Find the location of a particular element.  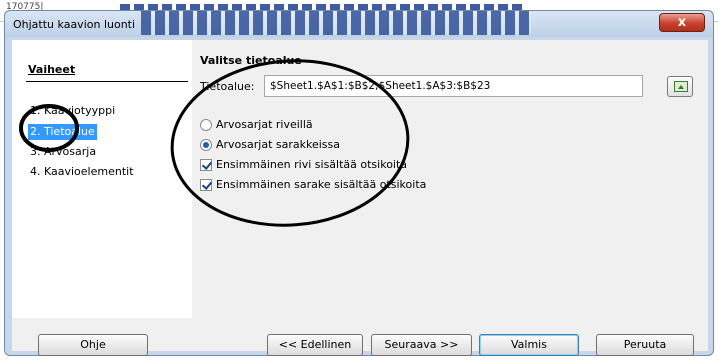

title-bar: Ohjattu kaavion luonti x is located at coordinates (359, 24).